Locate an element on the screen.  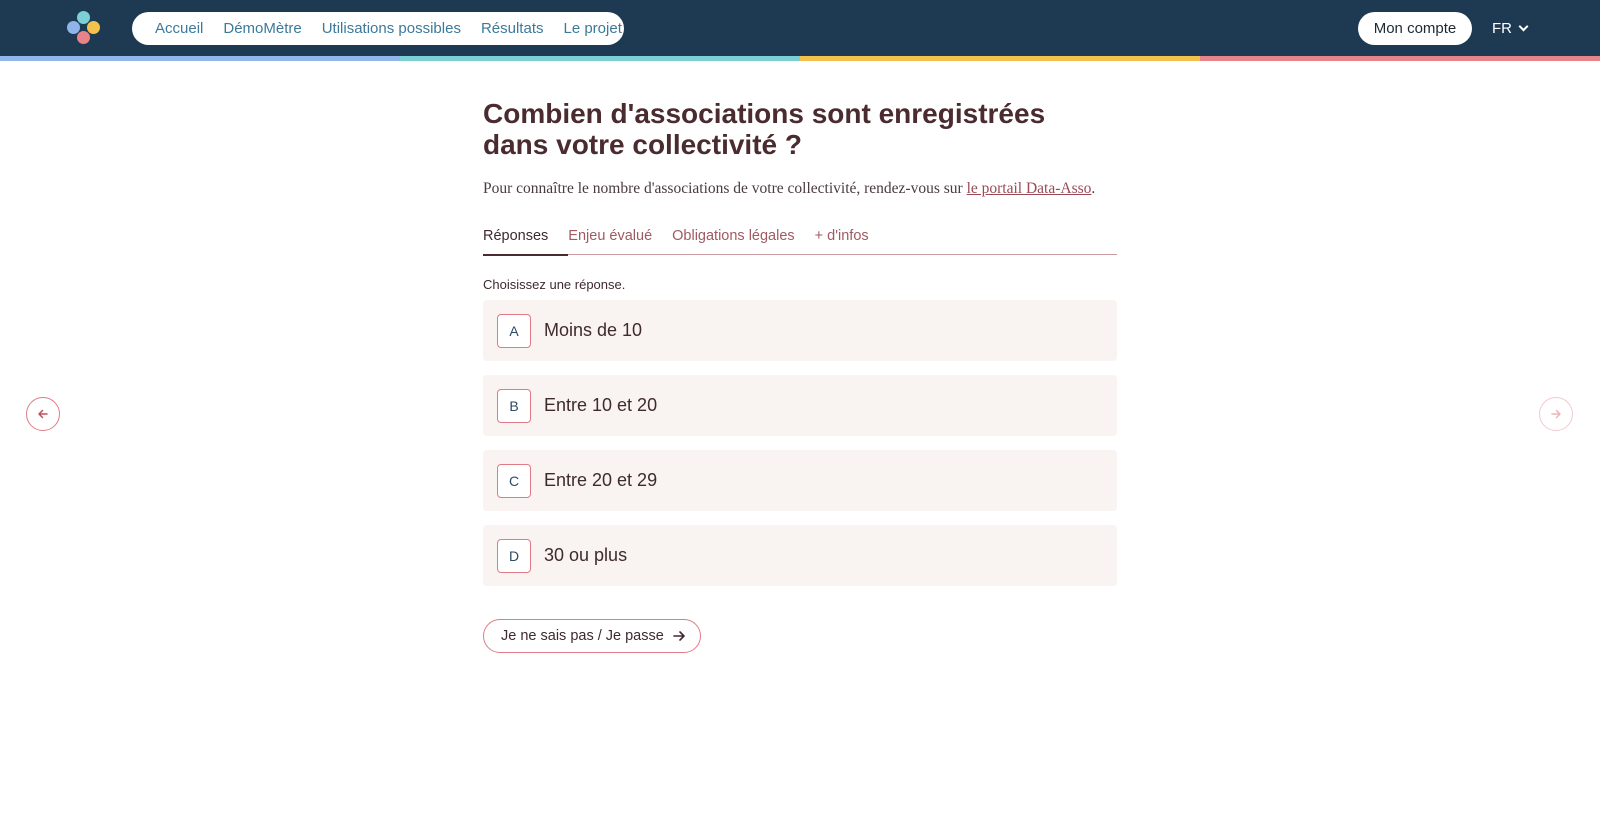
option-letter: D is located at coordinates (514, 555).